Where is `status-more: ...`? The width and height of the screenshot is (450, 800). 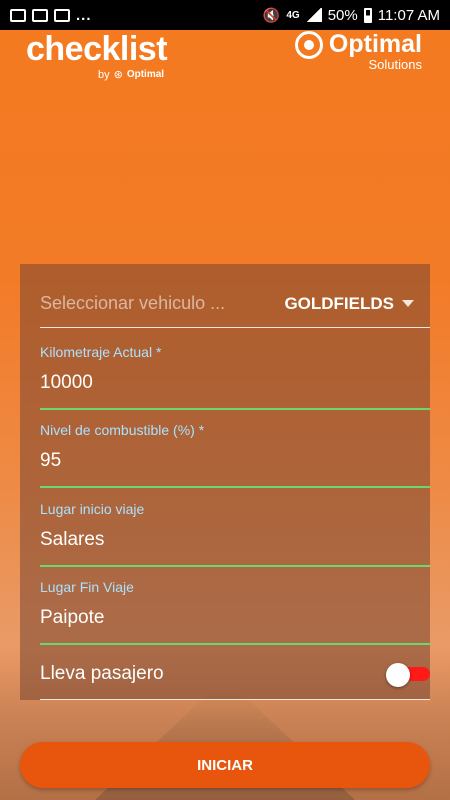
status-more: ... is located at coordinates (84, 15).